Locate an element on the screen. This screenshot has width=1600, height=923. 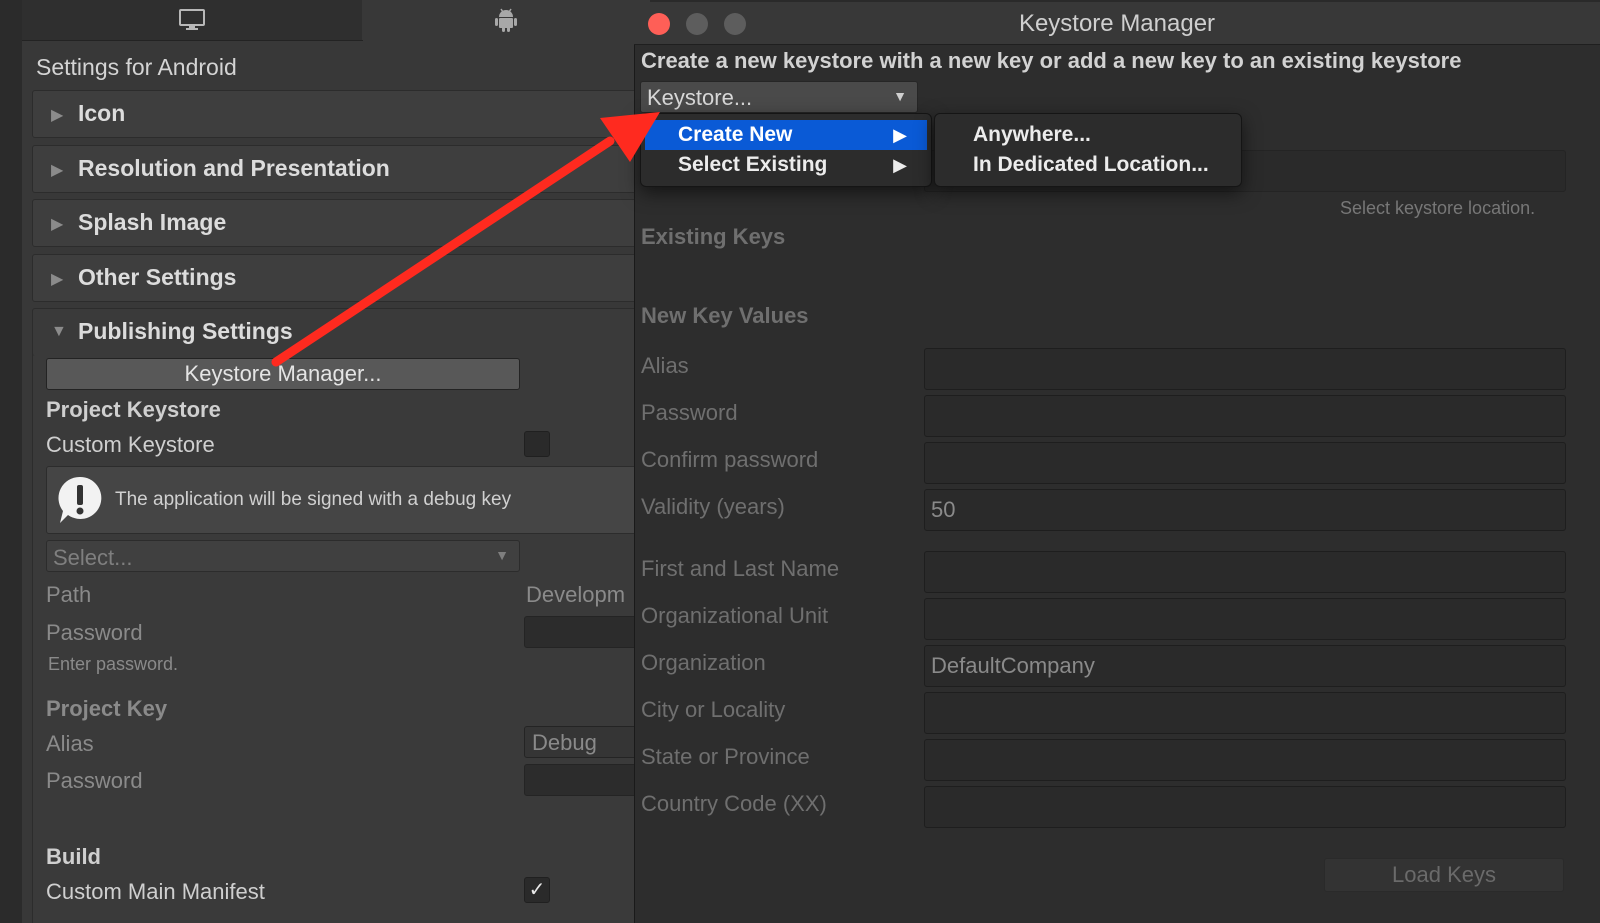
alias-value: Debug is located at coordinates (564, 742).